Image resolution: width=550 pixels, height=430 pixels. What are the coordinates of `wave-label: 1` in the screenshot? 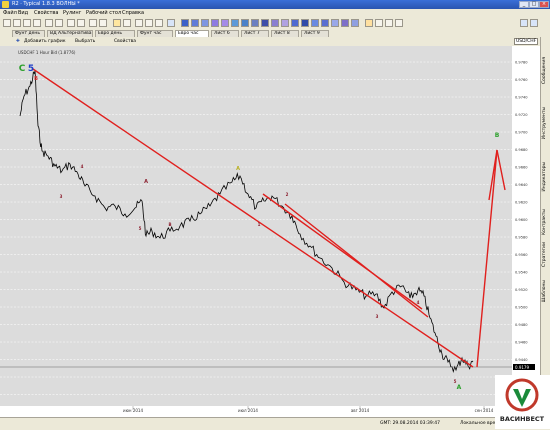 It's located at (259, 224).